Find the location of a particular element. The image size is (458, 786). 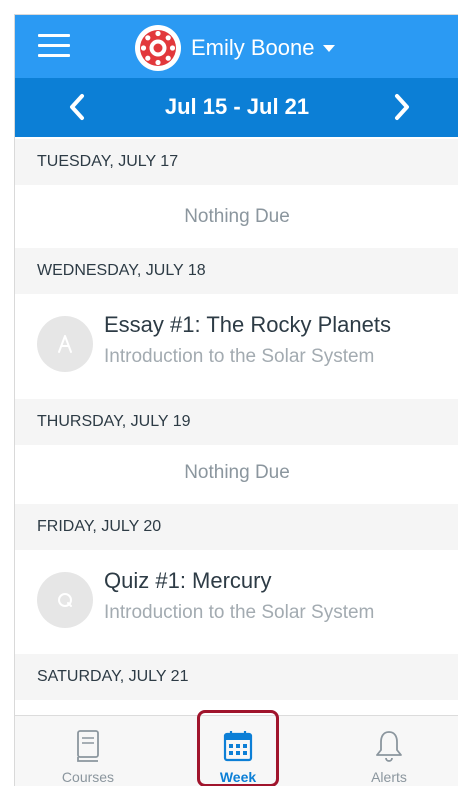

user-switcher: Emily Boone is located at coordinates (235, 48).